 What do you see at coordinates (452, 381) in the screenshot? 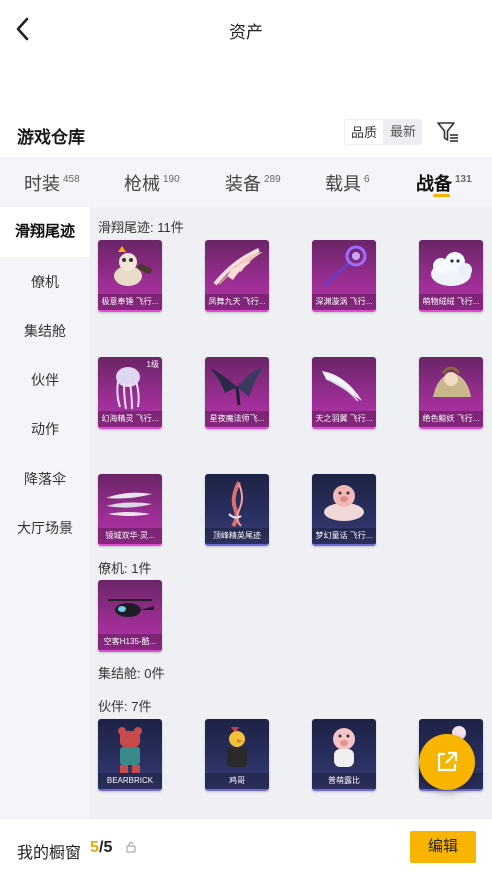
I see `whale-spirit-icon` at bounding box center [452, 381].